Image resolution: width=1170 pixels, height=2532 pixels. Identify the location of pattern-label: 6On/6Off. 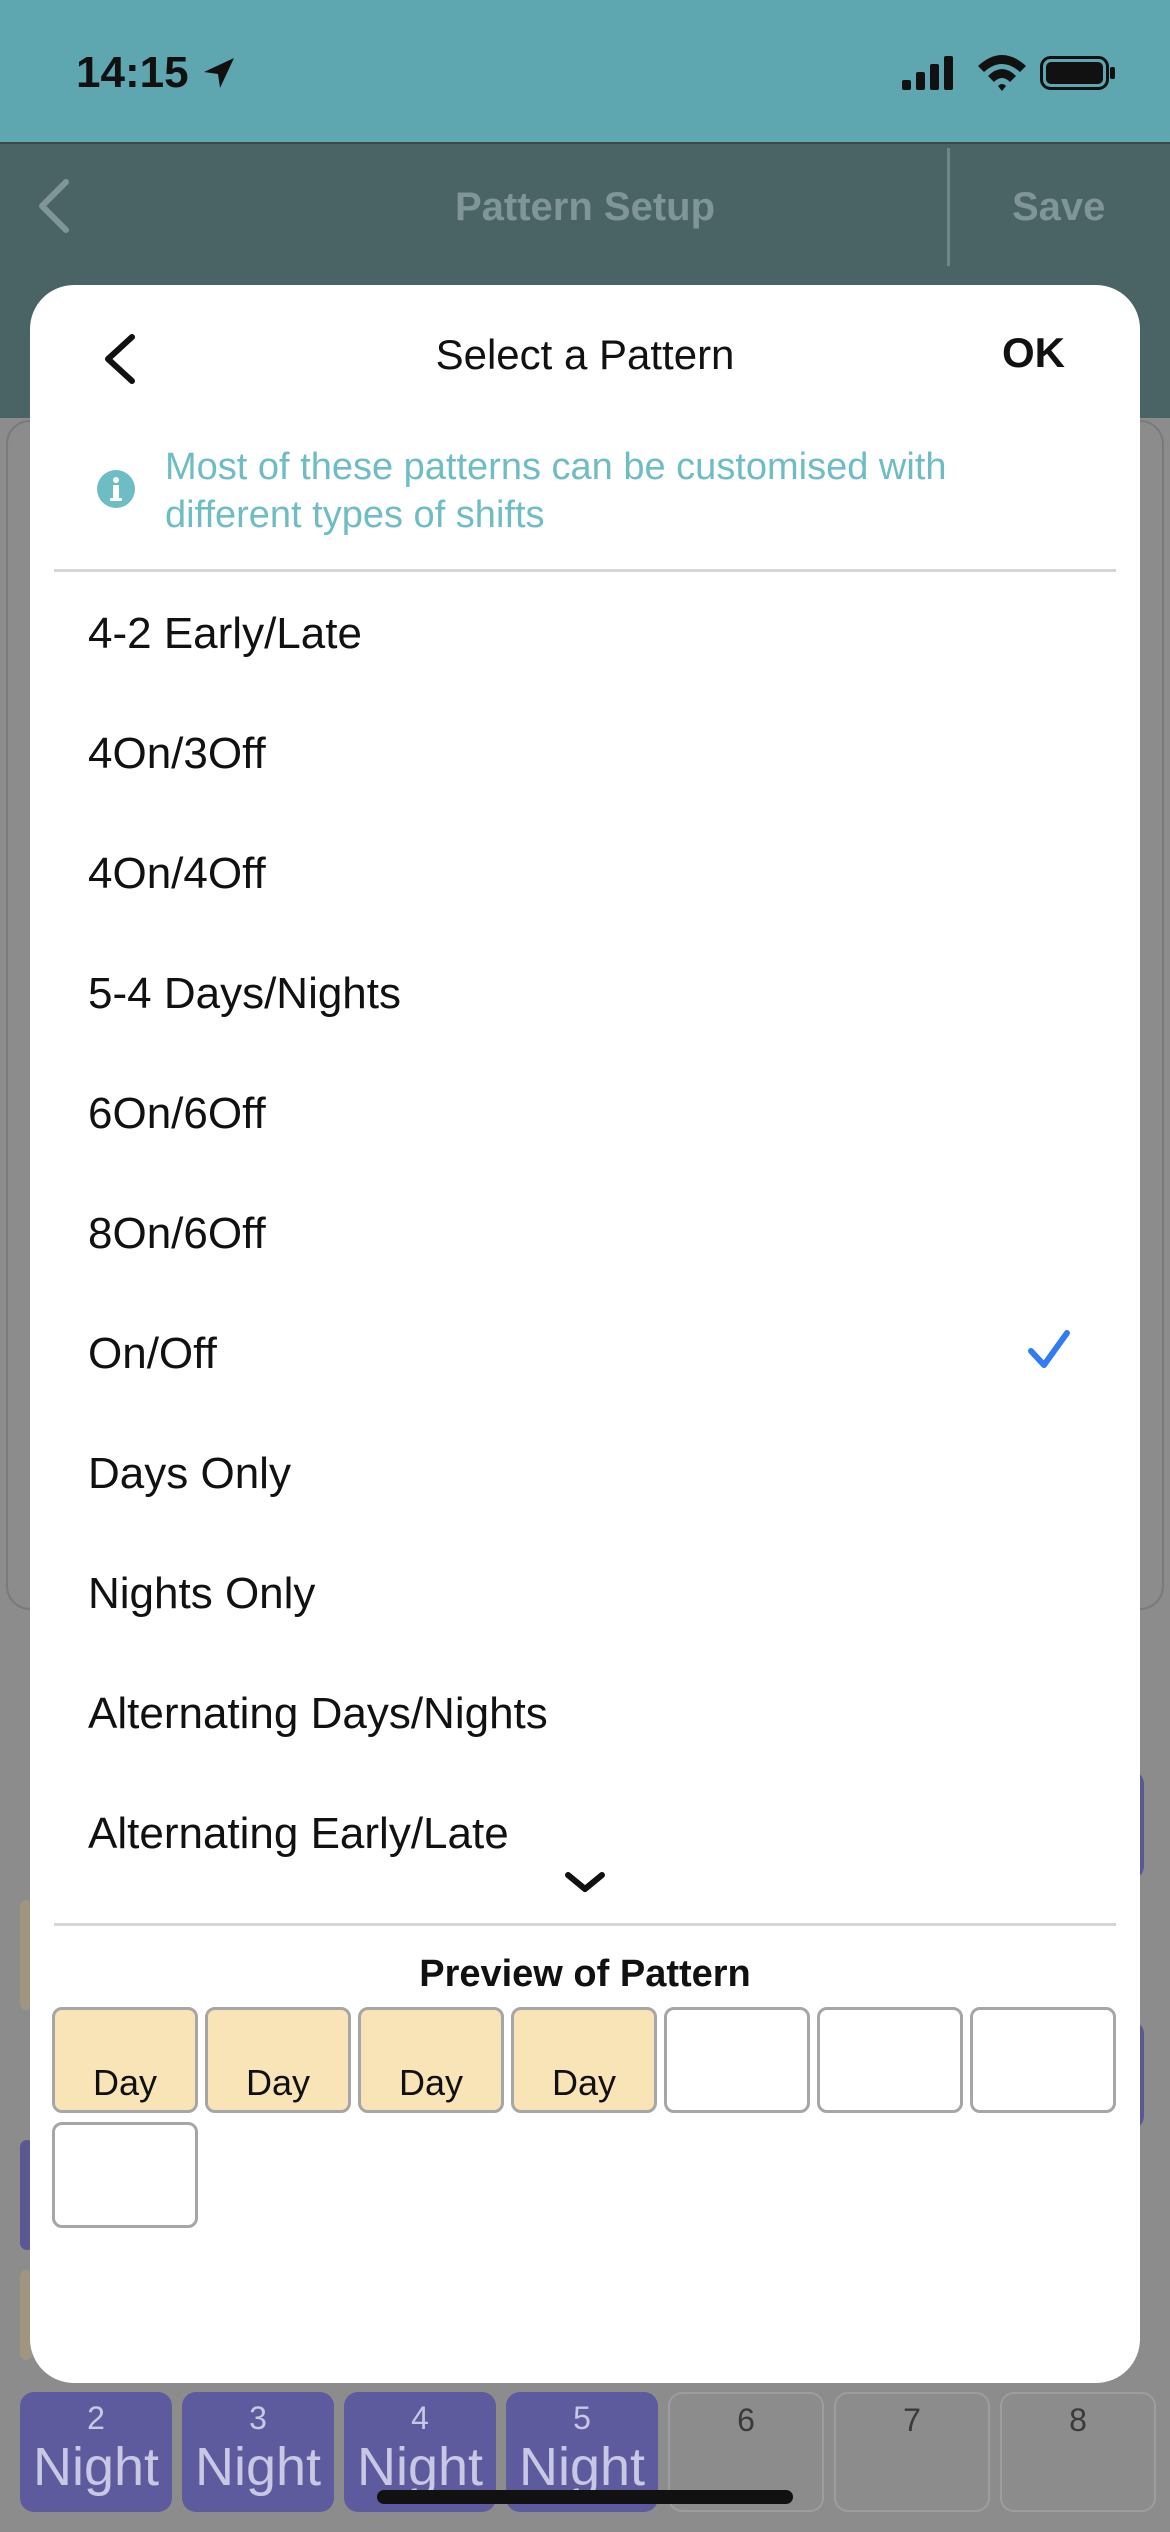
(177, 1113).